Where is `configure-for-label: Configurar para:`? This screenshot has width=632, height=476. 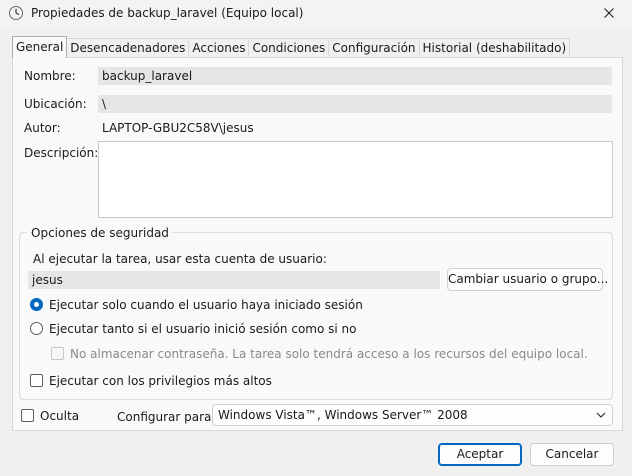 configure-for-label: Configurar para: is located at coordinates (166, 417).